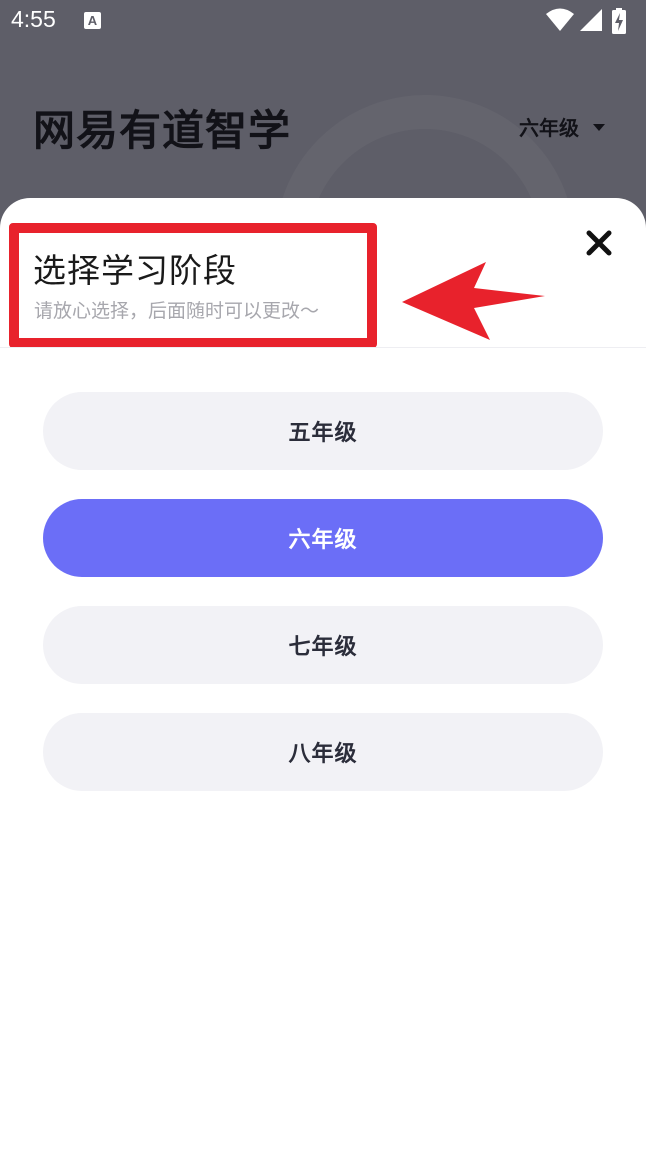  Describe the element at coordinates (323, 347) in the screenshot. I see `header-divider` at that location.